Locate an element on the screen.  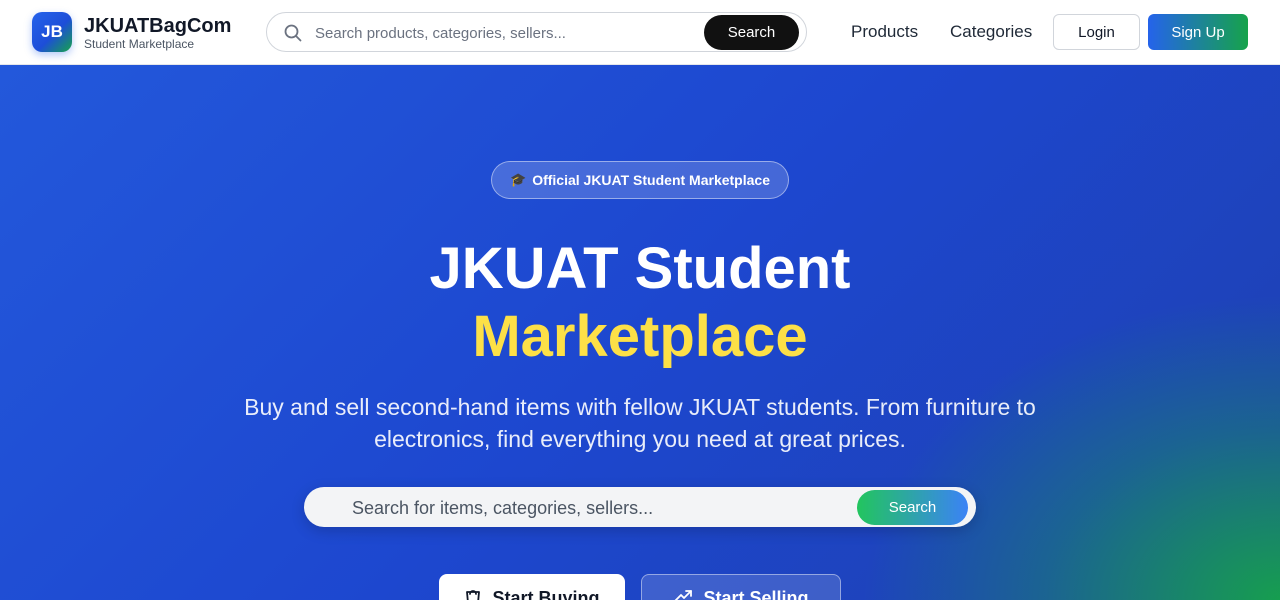
start-selling-label: Start Selling is located at coordinates (756, 593).